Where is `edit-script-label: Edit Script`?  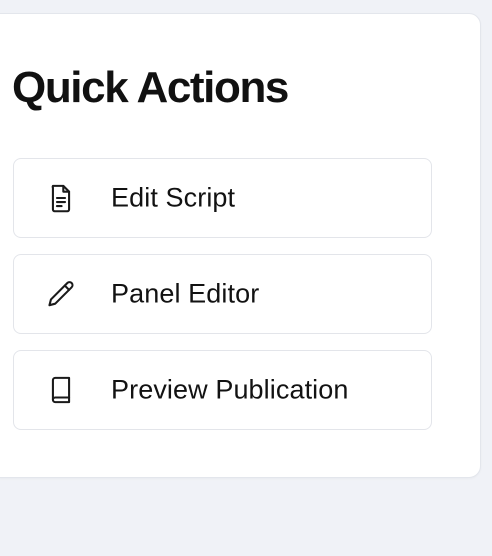 edit-script-label: Edit Script is located at coordinates (173, 197).